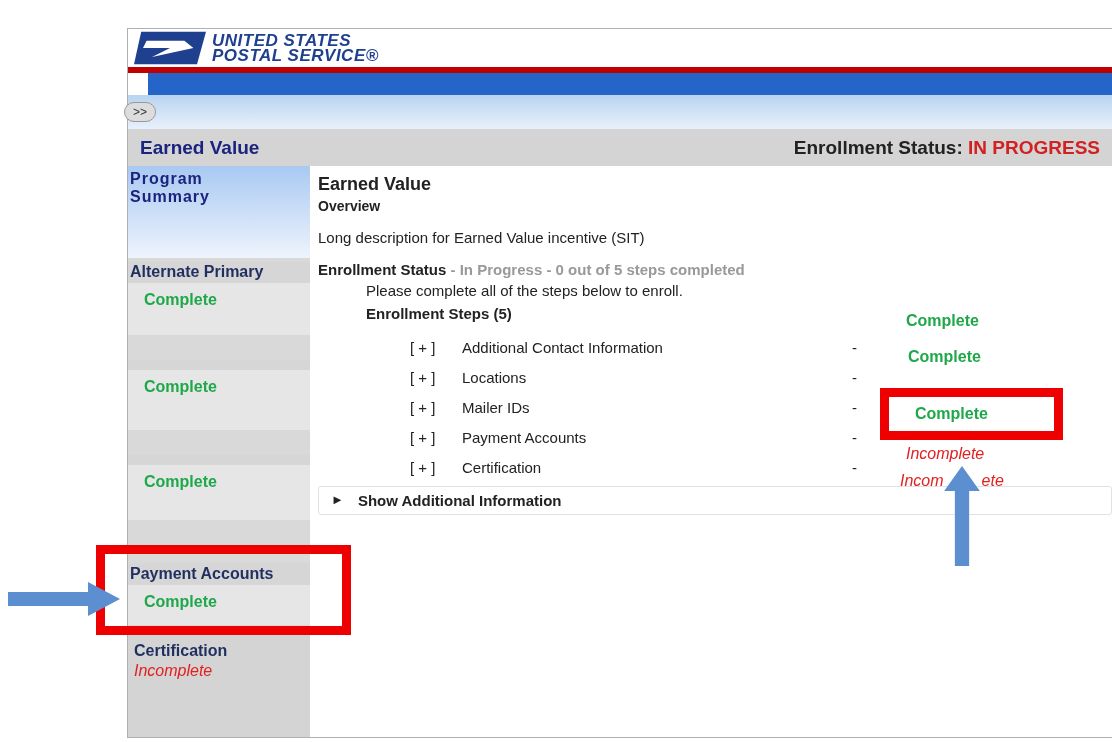 The width and height of the screenshot is (1112, 742). What do you see at coordinates (532, 269) in the screenshot?
I see `enrollment-status-line: Enrollment Status - In Progress - 0 out of 5 steps completed` at bounding box center [532, 269].